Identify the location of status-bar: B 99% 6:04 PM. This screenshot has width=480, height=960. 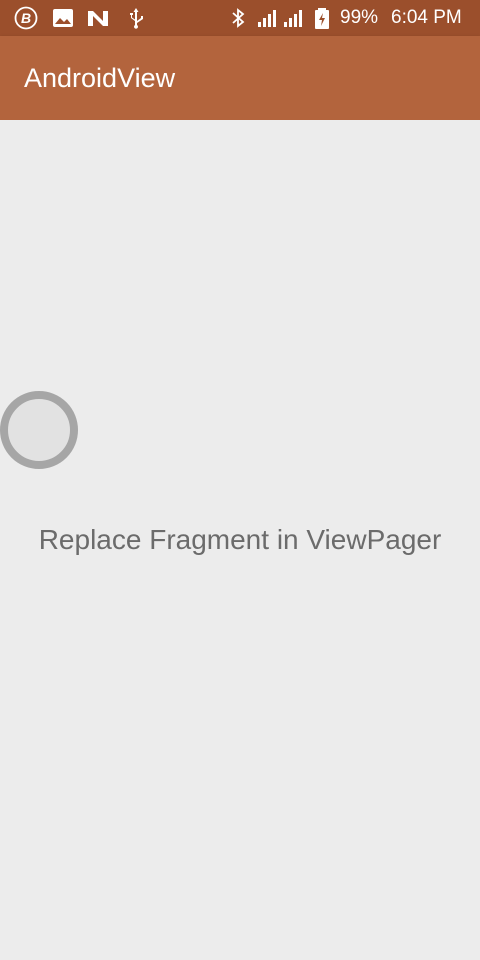
(240, 18).